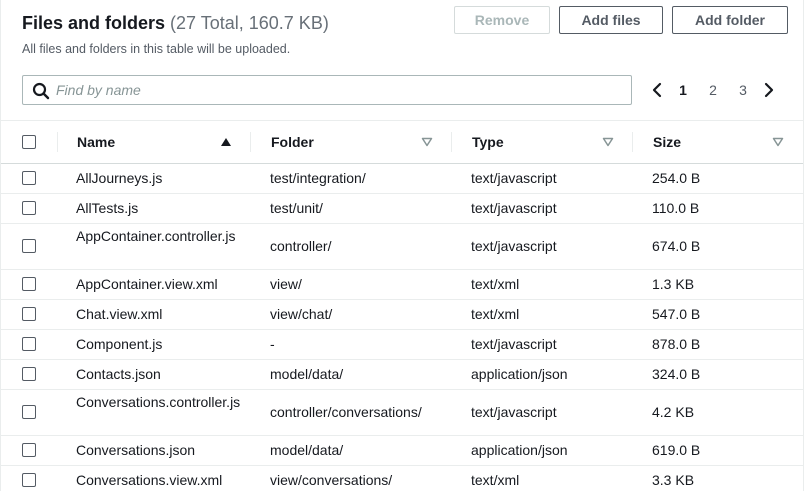  I want to click on file-name-cell: AppContainer.controller.js, so click(156, 236).